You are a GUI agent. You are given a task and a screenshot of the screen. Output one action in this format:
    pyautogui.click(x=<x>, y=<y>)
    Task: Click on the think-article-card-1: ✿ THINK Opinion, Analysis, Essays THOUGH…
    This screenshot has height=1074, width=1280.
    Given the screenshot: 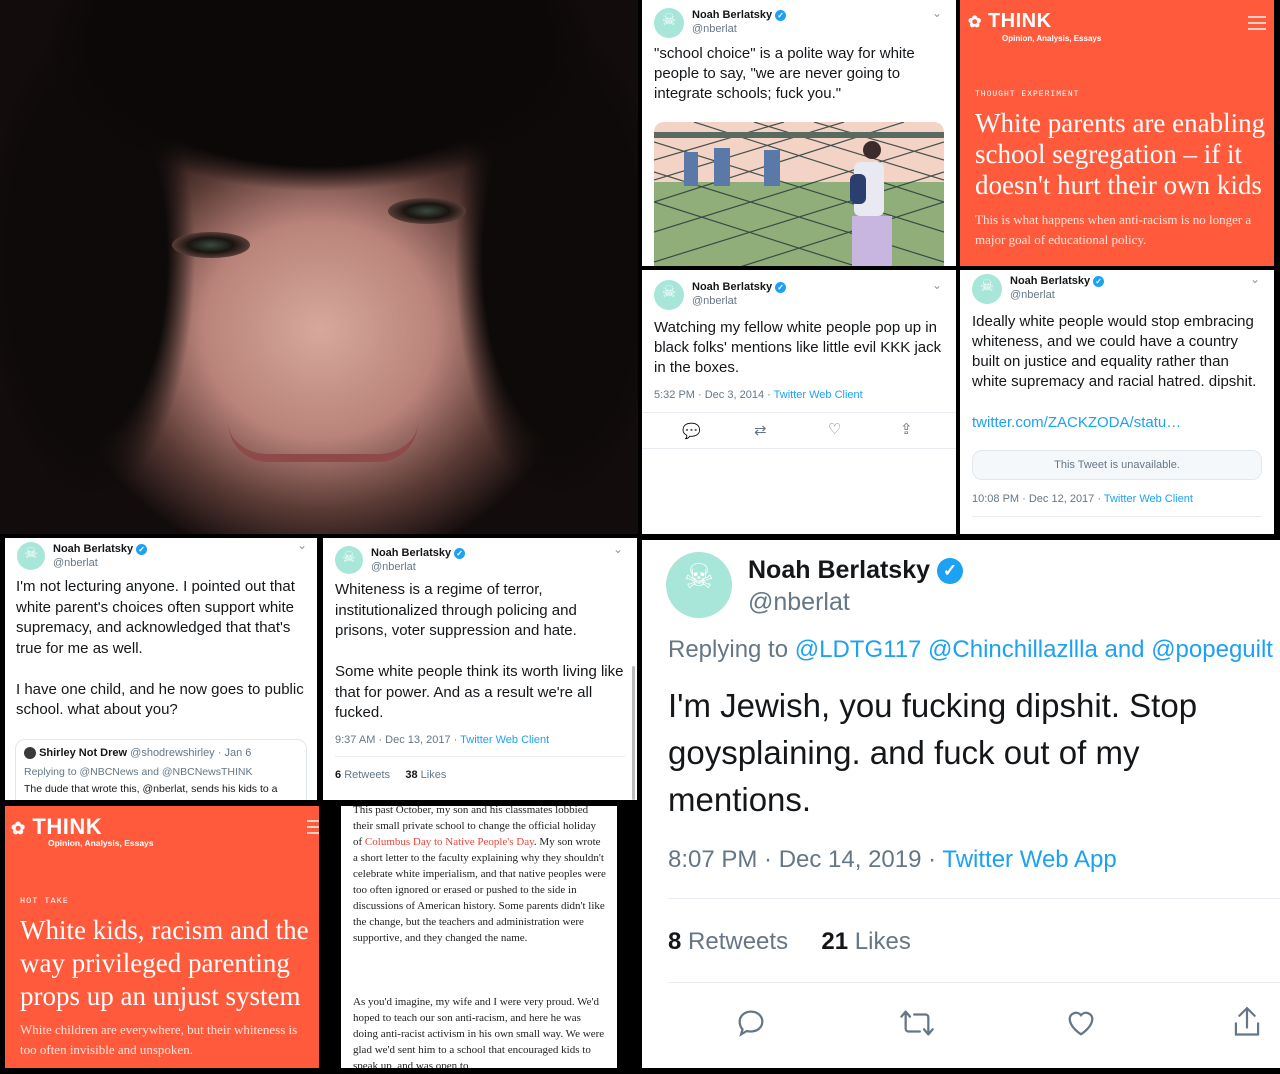 What is the action you would take?
    pyautogui.click(x=1117, y=133)
    